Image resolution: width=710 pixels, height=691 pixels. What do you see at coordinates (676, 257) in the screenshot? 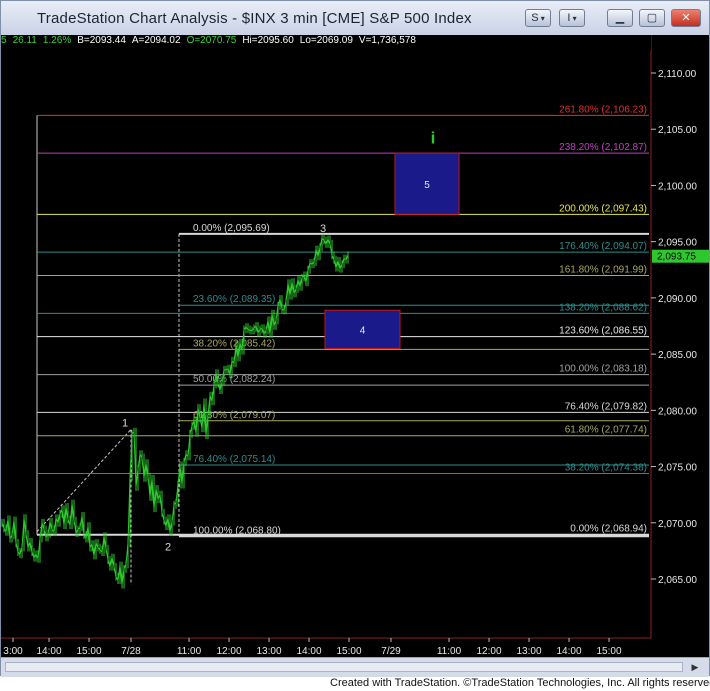
I see `last-price-label: 2,093.75` at bounding box center [676, 257].